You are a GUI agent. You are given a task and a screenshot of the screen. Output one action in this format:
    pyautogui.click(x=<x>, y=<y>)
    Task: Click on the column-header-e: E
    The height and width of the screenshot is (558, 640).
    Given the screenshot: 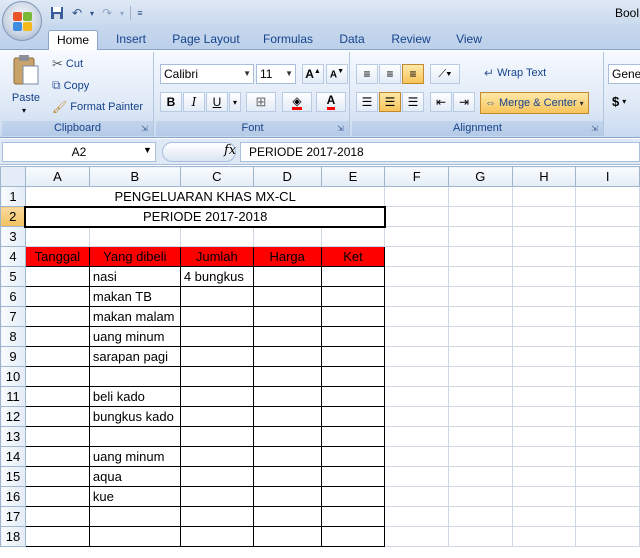 What is the action you would take?
    pyautogui.click(x=353, y=176)
    